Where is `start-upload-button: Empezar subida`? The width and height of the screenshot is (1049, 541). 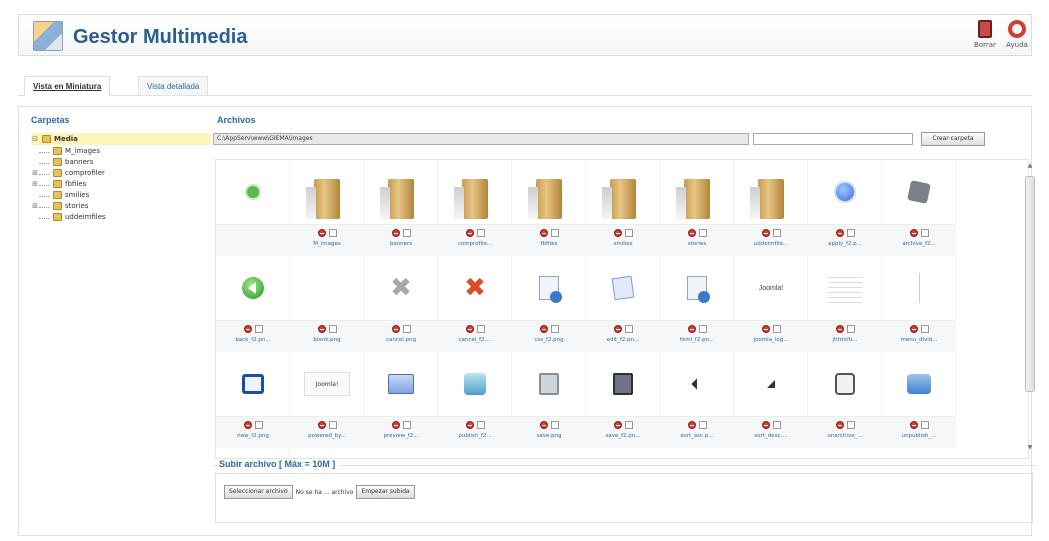
start-upload-button: Empezar subida is located at coordinates (385, 492).